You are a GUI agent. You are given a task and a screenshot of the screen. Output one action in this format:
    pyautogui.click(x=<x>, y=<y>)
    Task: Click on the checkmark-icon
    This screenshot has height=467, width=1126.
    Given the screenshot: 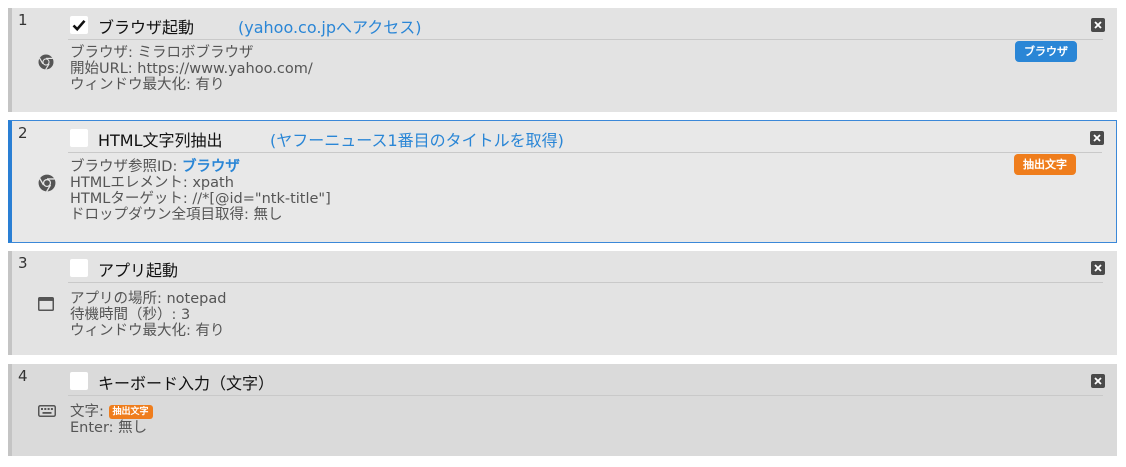 What is the action you would take?
    pyautogui.click(x=79, y=25)
    